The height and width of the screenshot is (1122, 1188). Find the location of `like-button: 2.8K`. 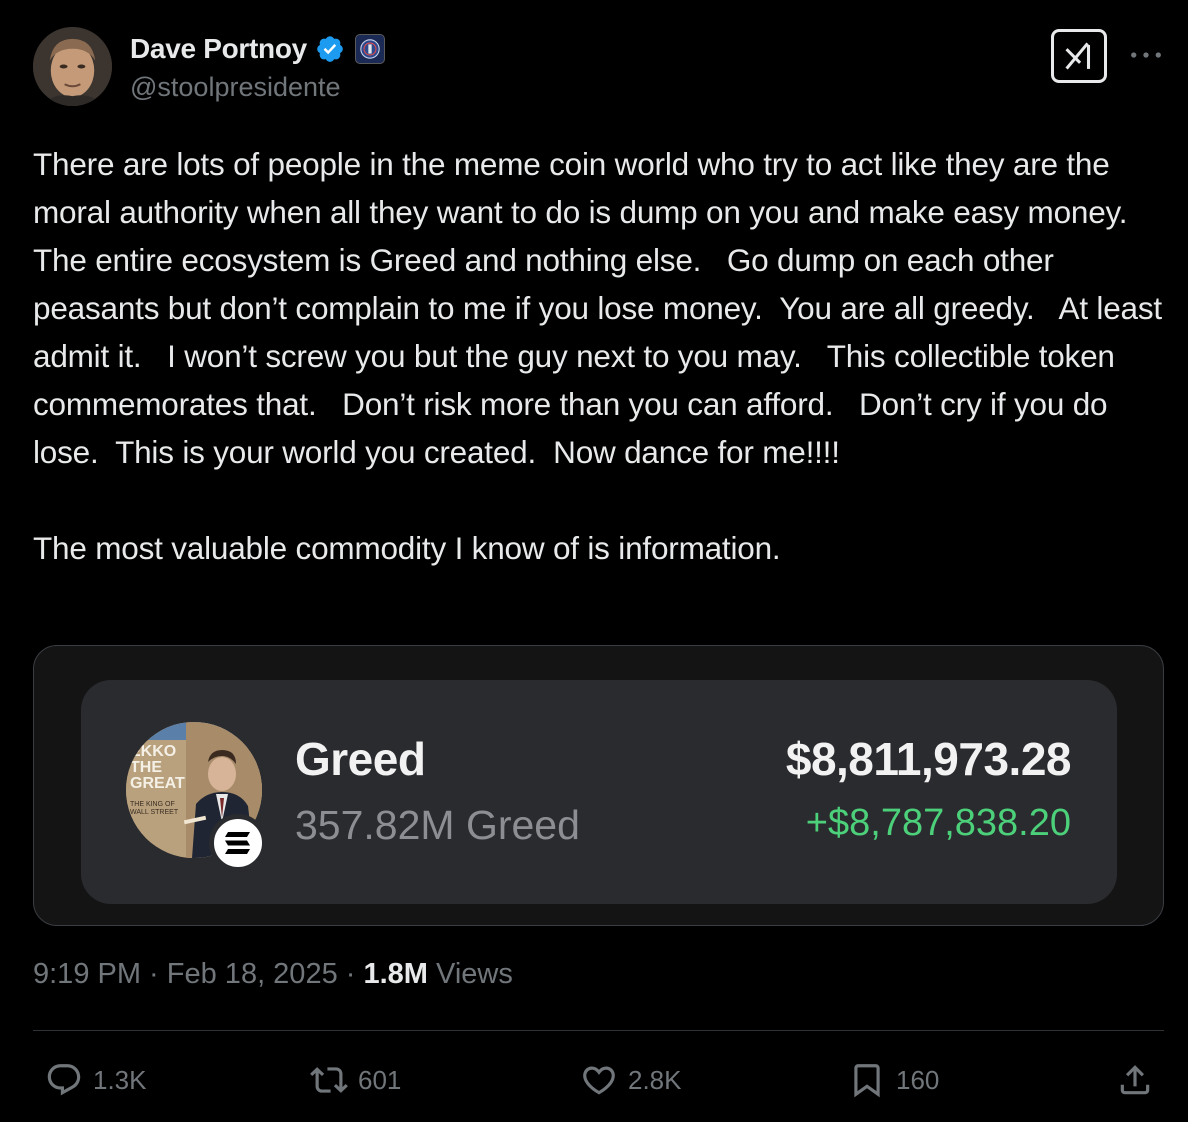

like-button: 2.8K is located at coordinates (631, 1080).